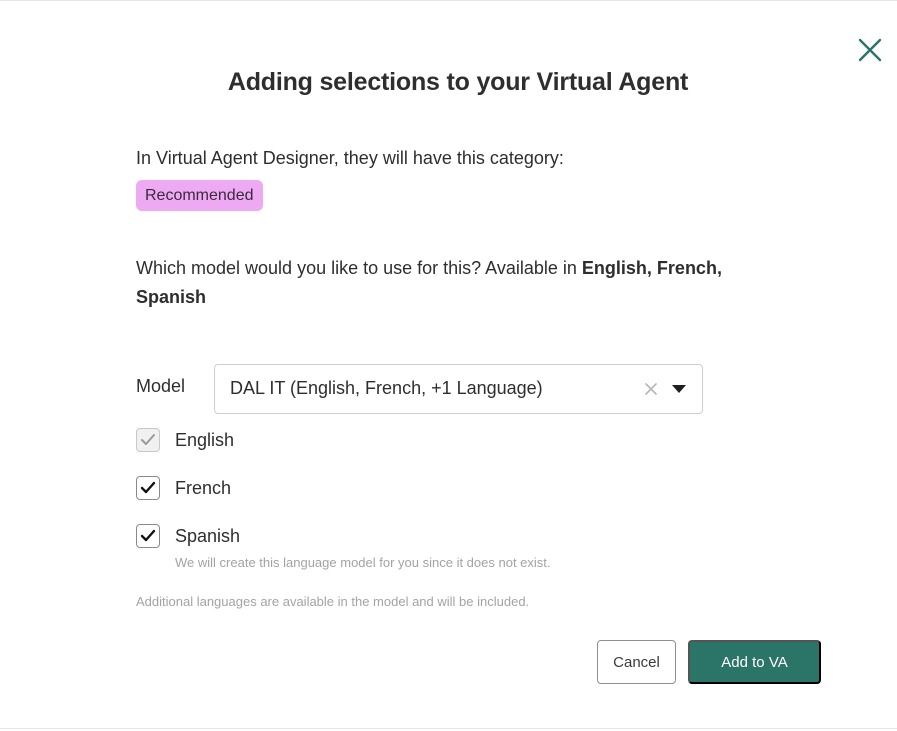 This screenshot has height=731, width=897. Describe the element at coordinates (458, 82) in the screenshot. I see `dialog-title: Adding selections to your Virtual Agent` at that location.